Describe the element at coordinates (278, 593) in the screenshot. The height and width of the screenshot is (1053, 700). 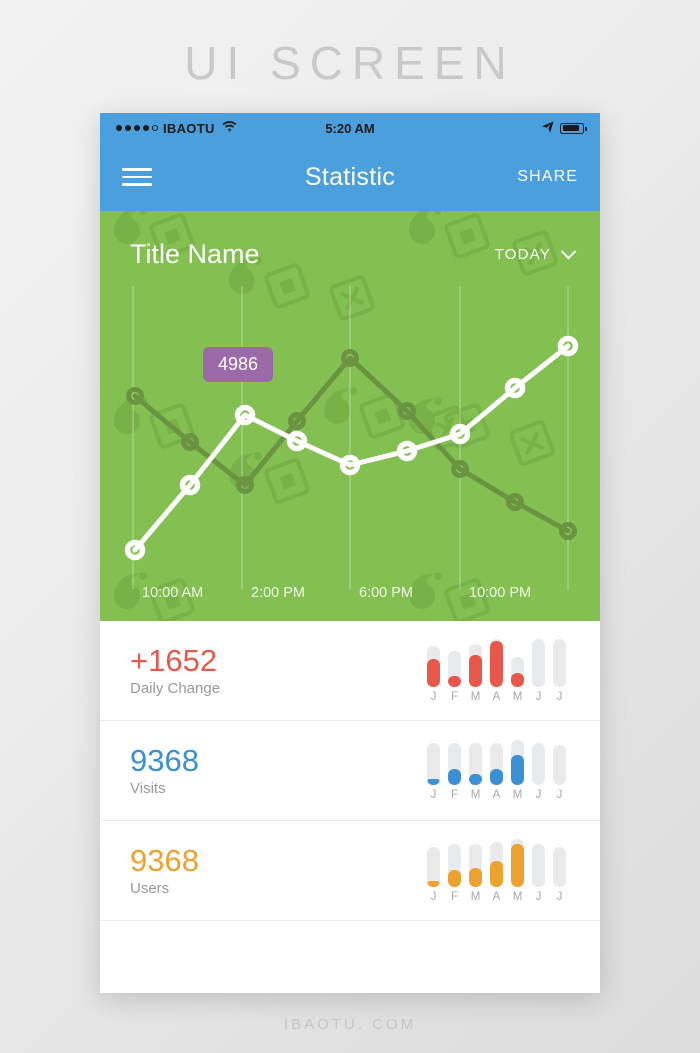
I see `axis-tick-1: 2:00 PM` at that location.